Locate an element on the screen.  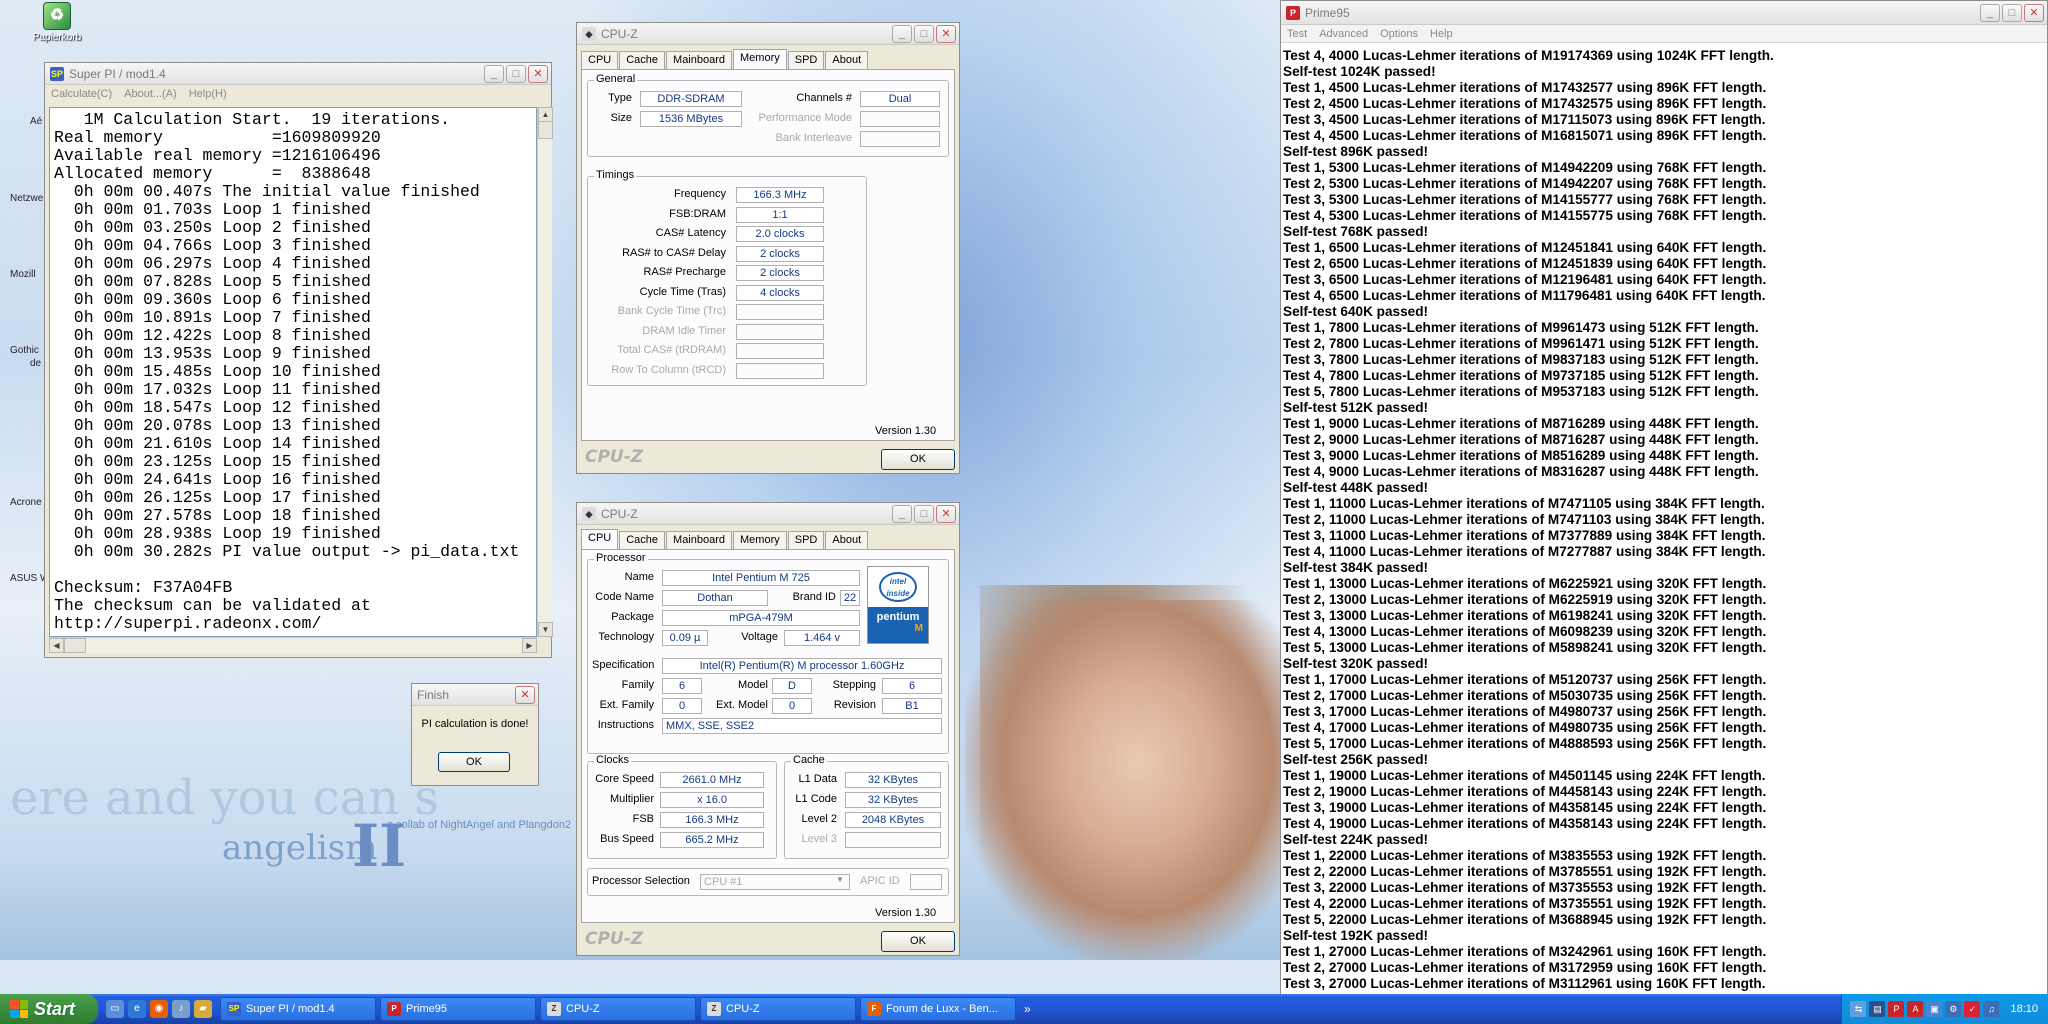
desktop-icon-label: Aé is located at coordinates (36, 121).